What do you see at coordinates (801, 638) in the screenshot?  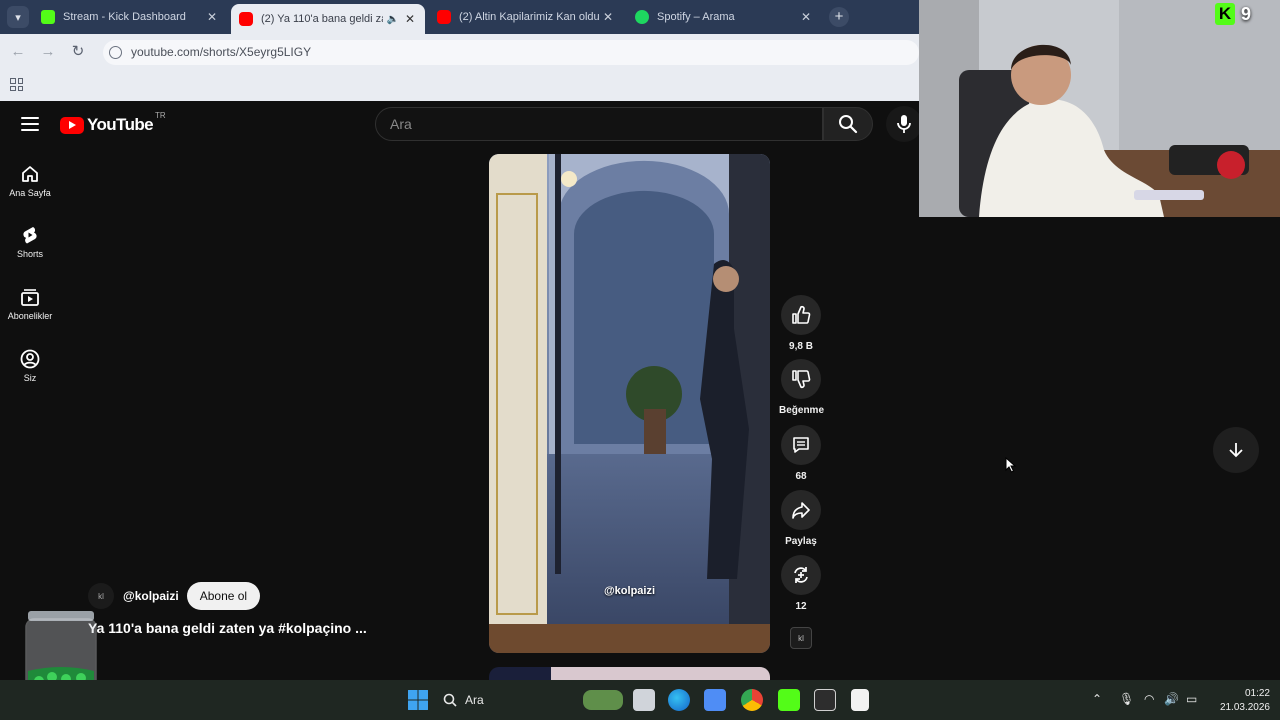 I see `channel-avatar-small: kl` at bounding box center [801, 638].